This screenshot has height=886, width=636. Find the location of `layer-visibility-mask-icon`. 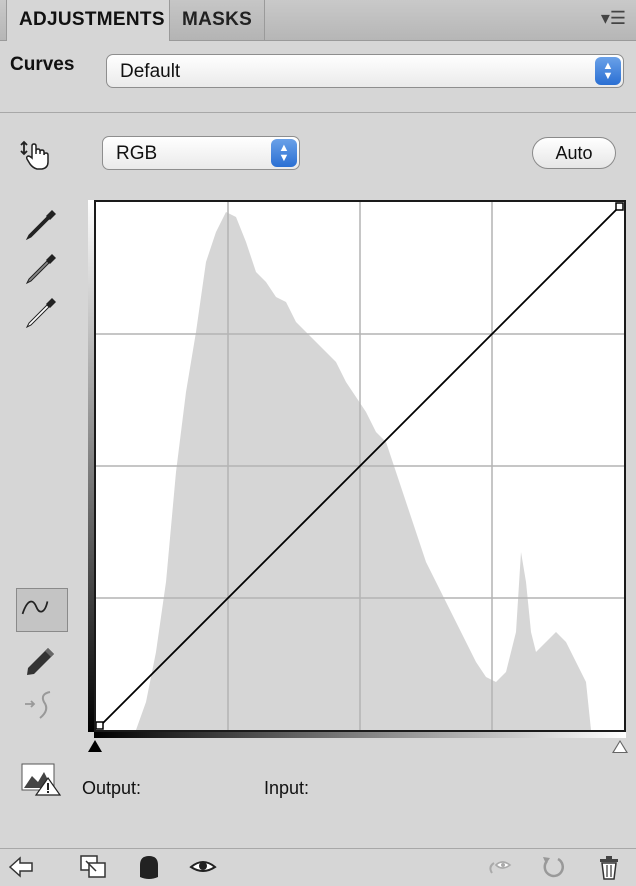

layer-visibility-mask-icon is located at coordinates (149, 867).